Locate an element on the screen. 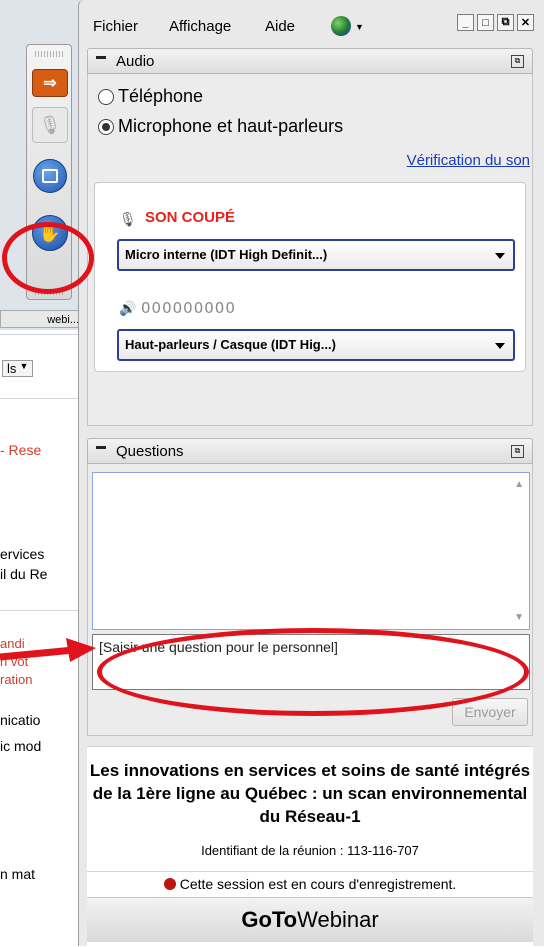 Image resolution: width=544 pixels, height=947 pixels. background-text: nicatio is located at coordinates (20, 720).